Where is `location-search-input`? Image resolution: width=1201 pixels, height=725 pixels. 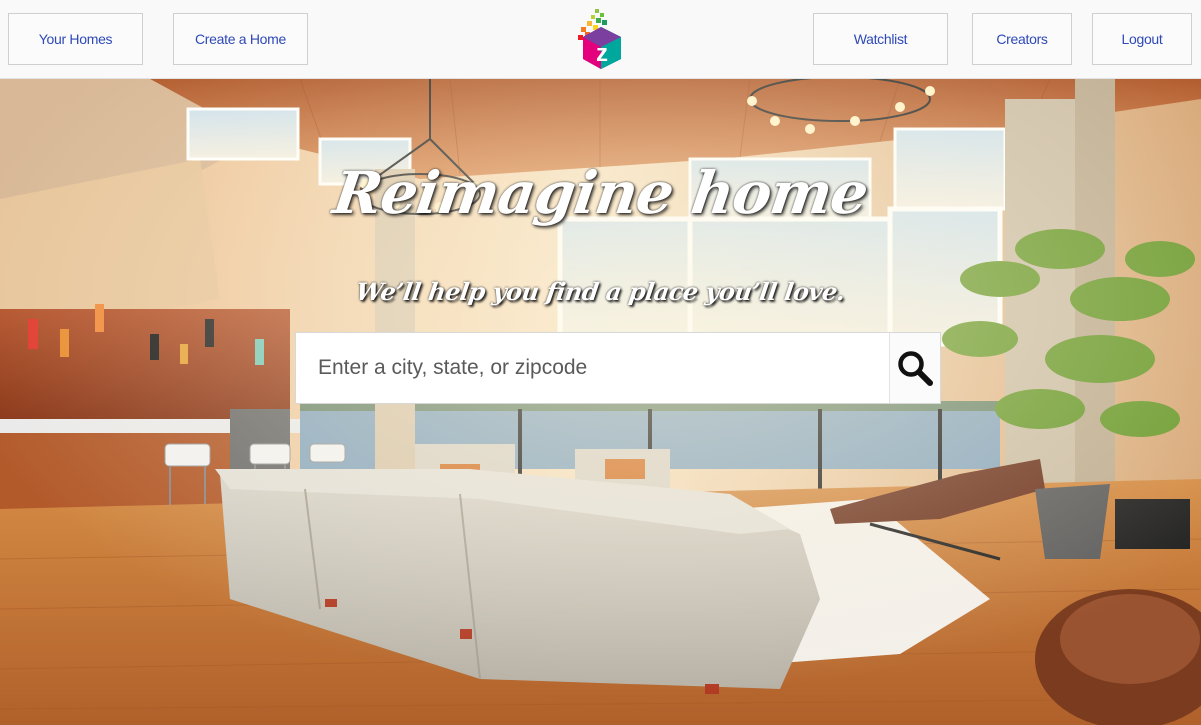
location-search-input is located at coordinates (594, 368).